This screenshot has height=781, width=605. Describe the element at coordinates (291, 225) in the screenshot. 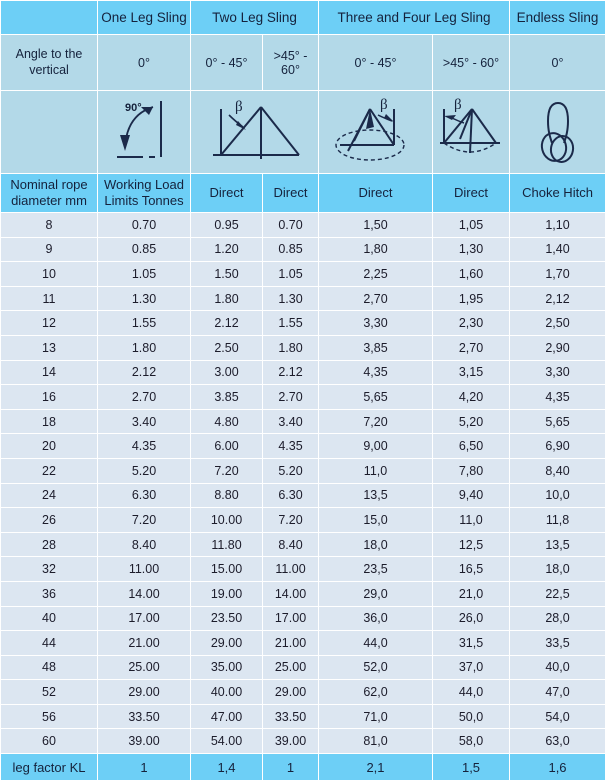

I see `cell-two-leg-high: 0.70` at that location.